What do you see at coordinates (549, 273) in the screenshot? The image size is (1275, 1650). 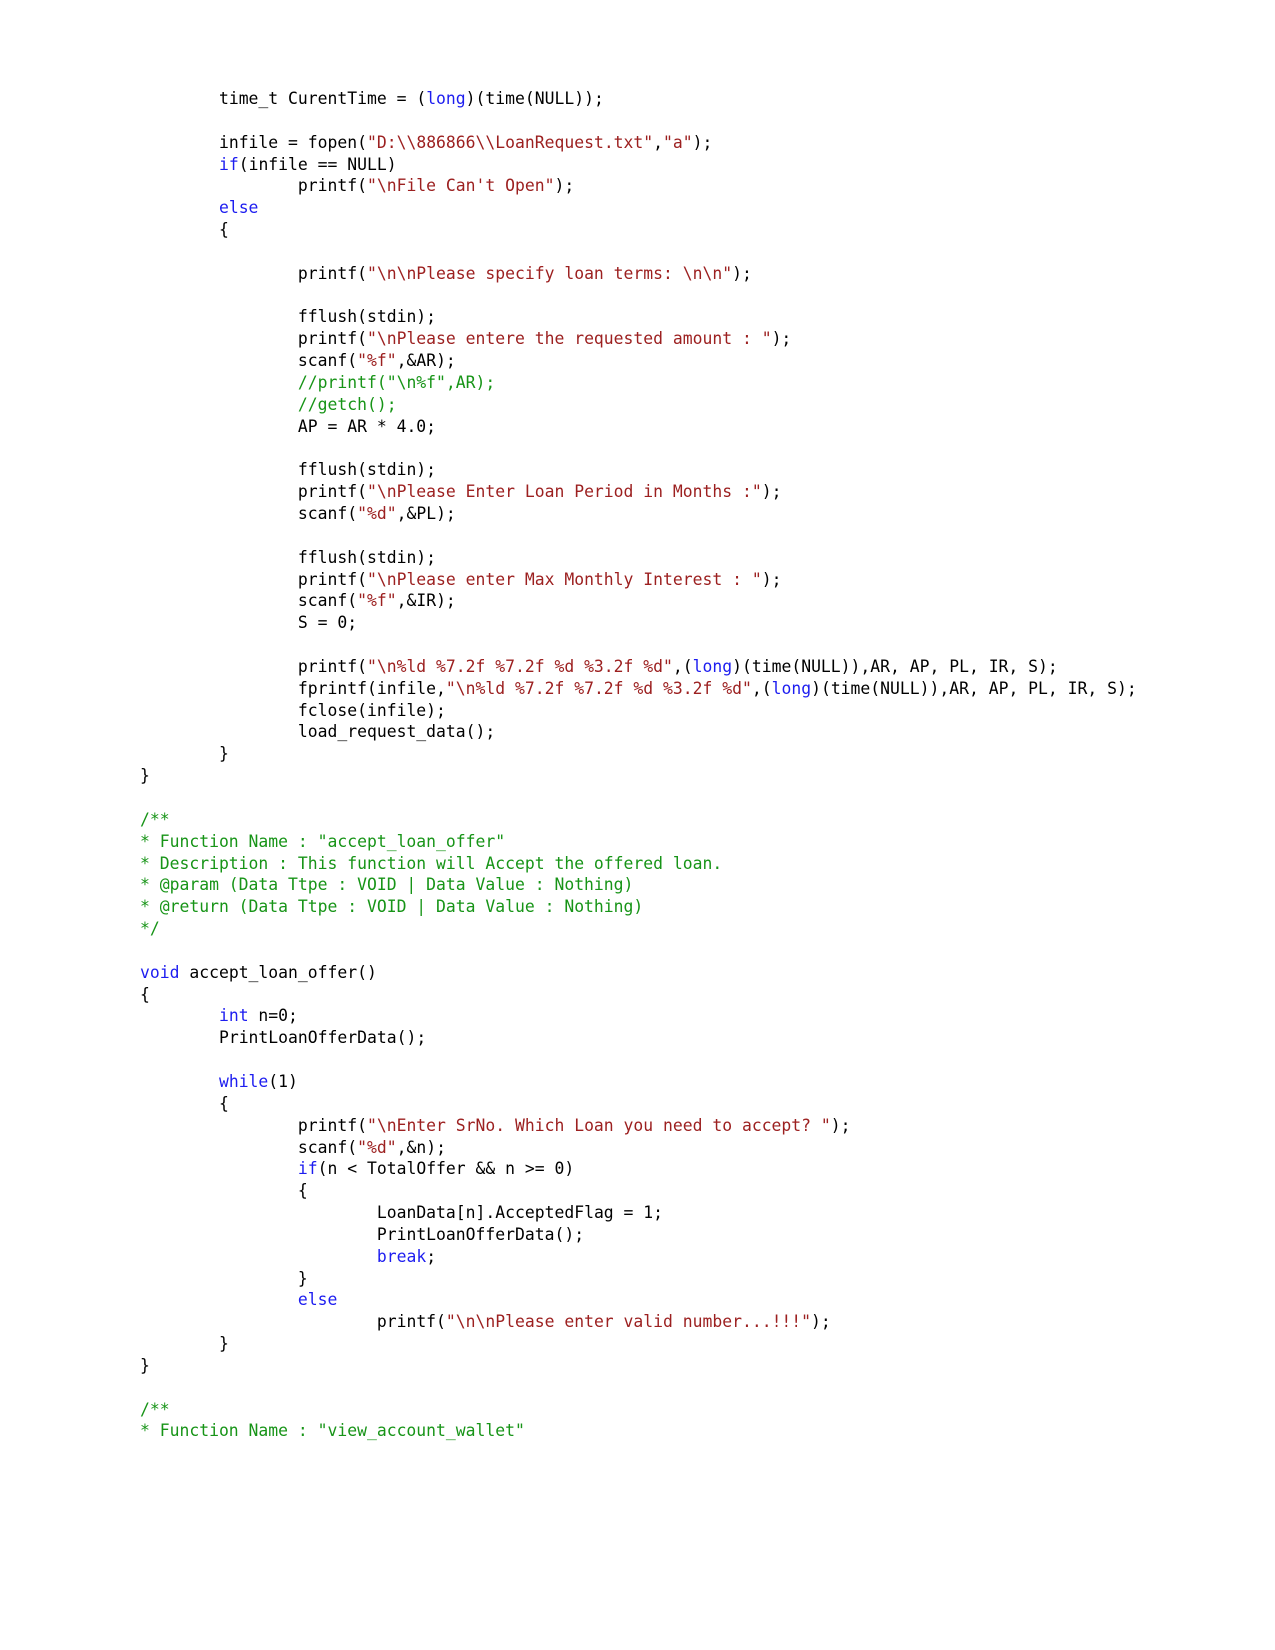 I see `code-token-str: "\n\nPlease specify loan terms: \n\n"` at bounding box center [549, 273].